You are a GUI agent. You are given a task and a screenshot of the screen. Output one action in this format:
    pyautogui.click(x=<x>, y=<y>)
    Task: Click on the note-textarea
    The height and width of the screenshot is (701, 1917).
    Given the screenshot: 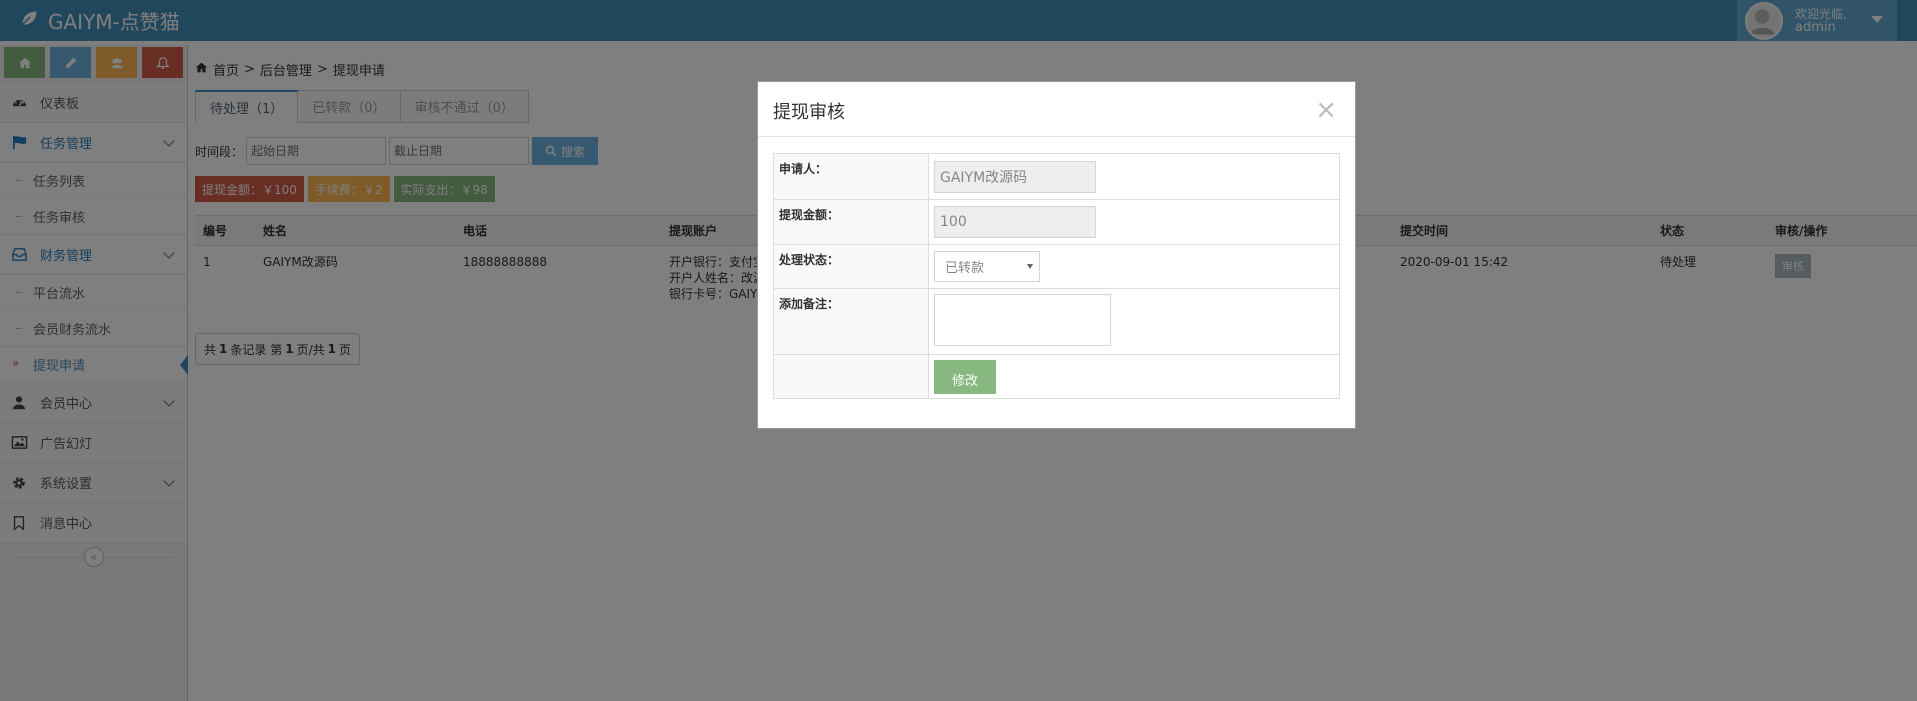 What is the action you would take?
    pyautogui.click(x=1022, y=320)
    